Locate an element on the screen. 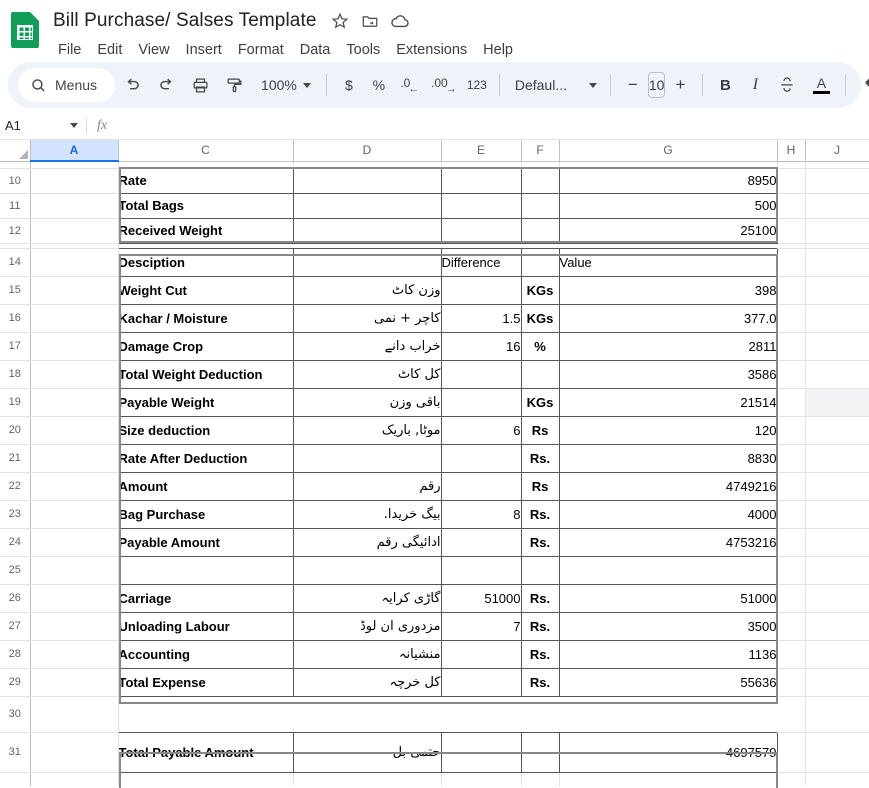  row-header-22: 22 is located at coordinates (15, 486).